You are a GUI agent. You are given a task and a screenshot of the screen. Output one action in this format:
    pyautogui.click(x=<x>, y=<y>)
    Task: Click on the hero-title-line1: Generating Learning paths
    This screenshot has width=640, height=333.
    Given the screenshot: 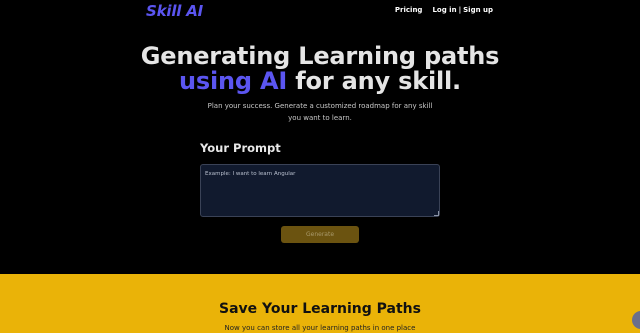 What is the action you would take?
    pyautogui.click(x=320, y=56)
    